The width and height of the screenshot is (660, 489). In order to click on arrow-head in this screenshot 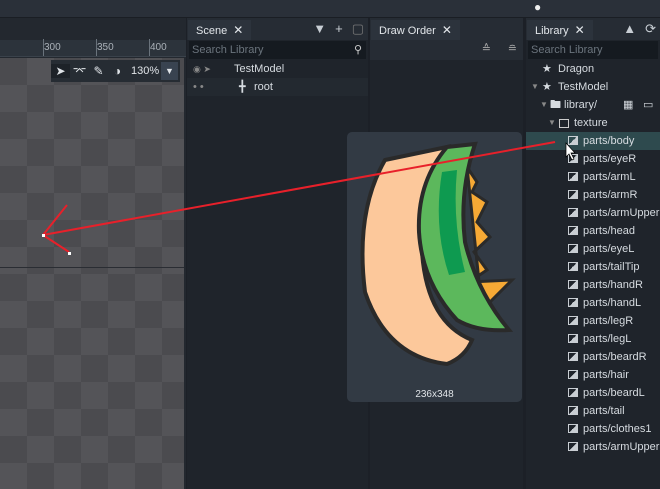, I will do `click(56, 243)`.